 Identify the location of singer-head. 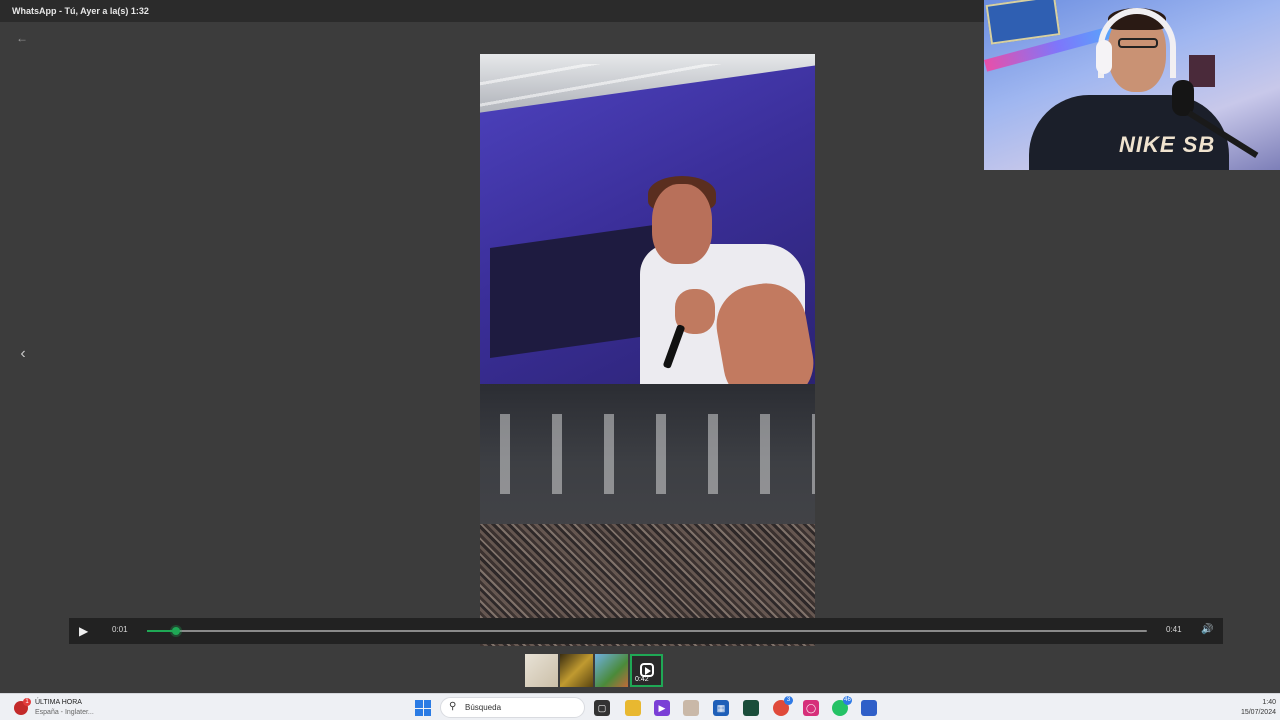
(682, 224).